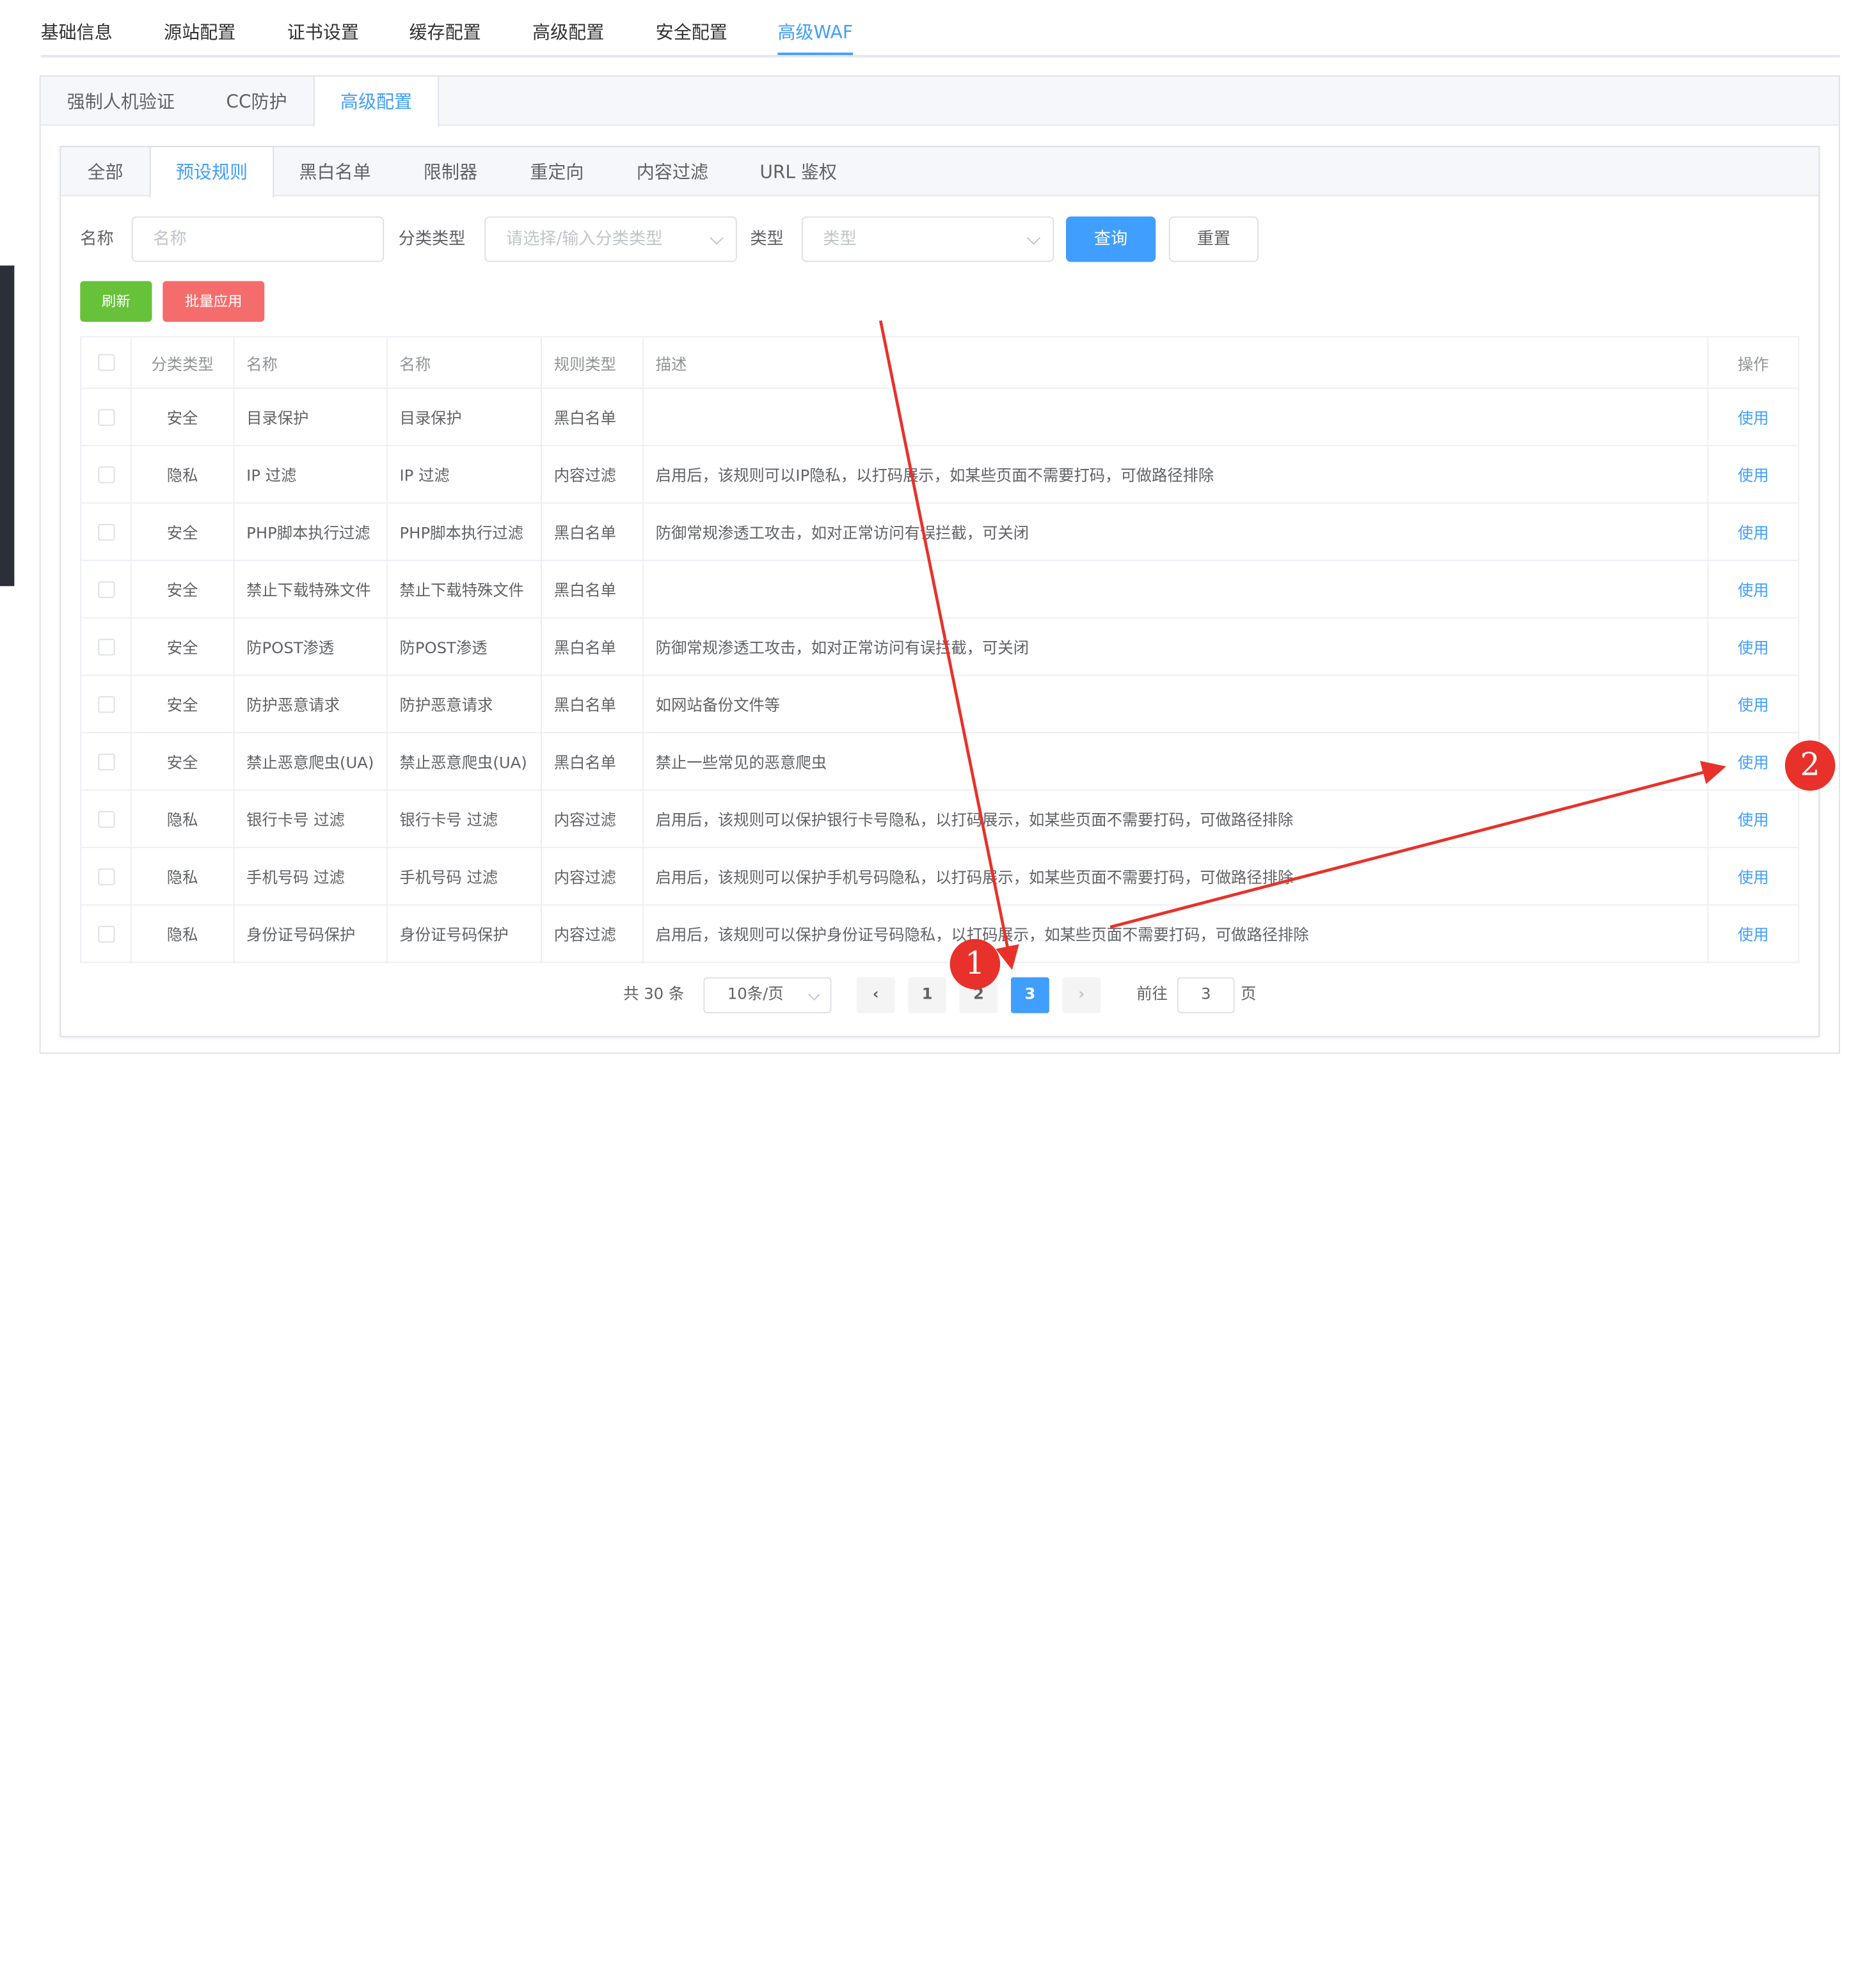 Image resolution: width=1876 pixels, height=1971 pixels. Describe the element at coordinates (1175, 474) in the screenshot. I see `row-description: 启用后，该规则可以IP隐私，以打码展示，如某些页面不需要打码，可做路径排除` at that location.